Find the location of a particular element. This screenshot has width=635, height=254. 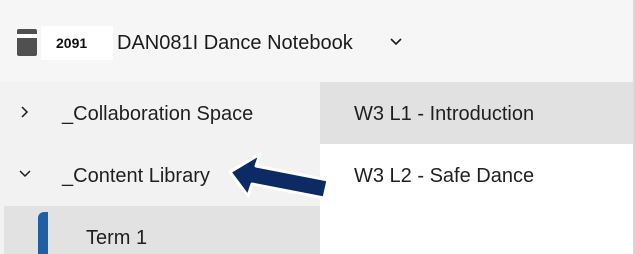

section-color-tab is located at coordinates (43, 233).